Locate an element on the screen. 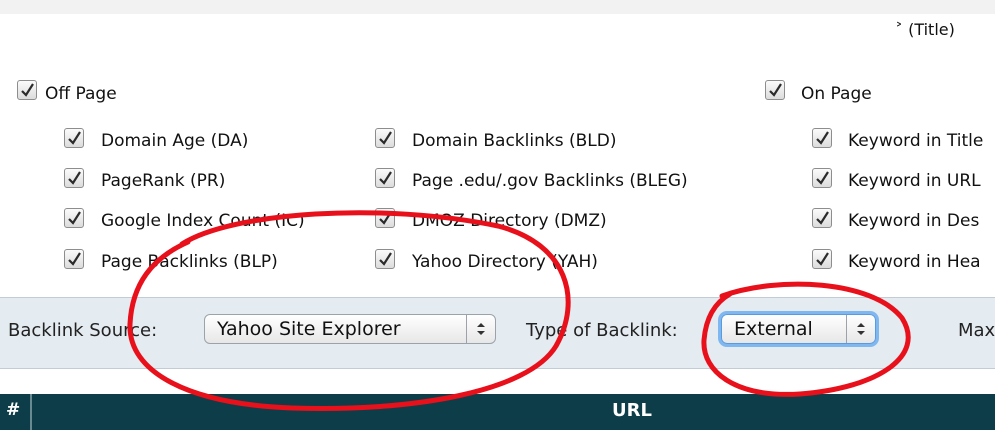 The width and height of the screenshot is (995, 430). pagerank-checkbox is located at coordinates (74, 178).